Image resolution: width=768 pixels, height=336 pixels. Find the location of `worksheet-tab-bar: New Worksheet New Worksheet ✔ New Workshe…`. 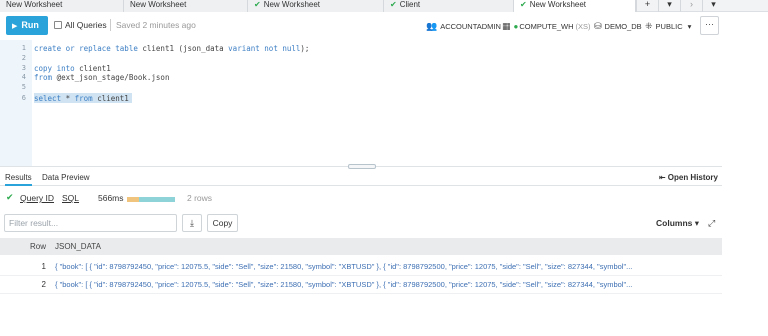

worksheet-tab-bar: New Worksheet New Worksheet ✔ New Workshe… is located at coordinates (384, 6).